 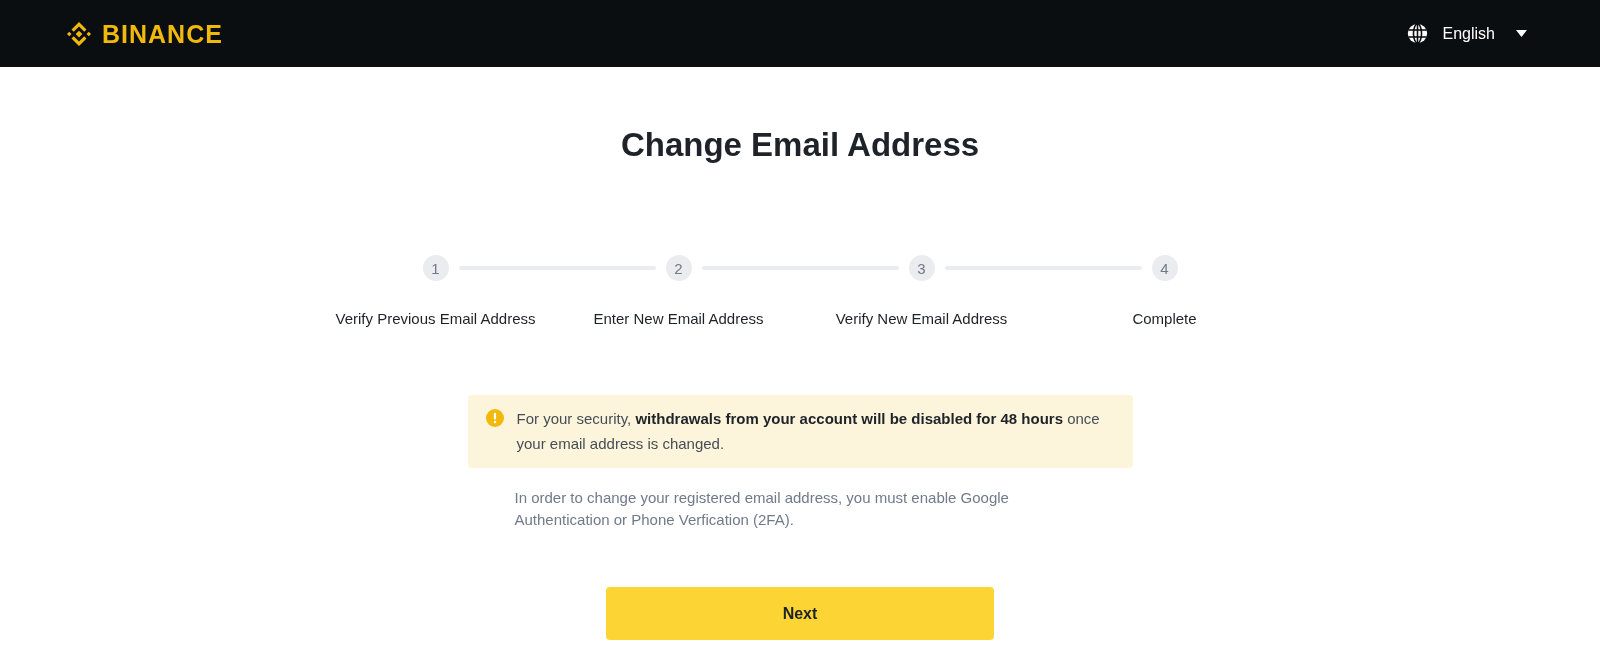 What do you see at coordinates (162, 33) in the screenshot?
I see `logo-text: BINANCE` at bounding box center [162, 33].